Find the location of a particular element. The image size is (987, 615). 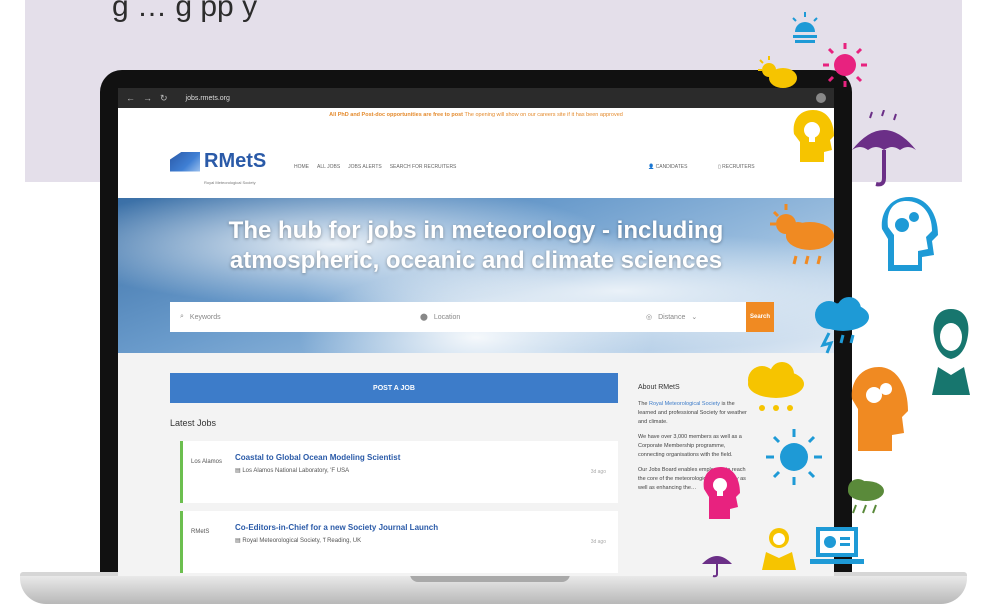

search-bar: ⌕ Keywords ⬤ Location ◎ Distance ⌄ is located at coordinates (458, 317).